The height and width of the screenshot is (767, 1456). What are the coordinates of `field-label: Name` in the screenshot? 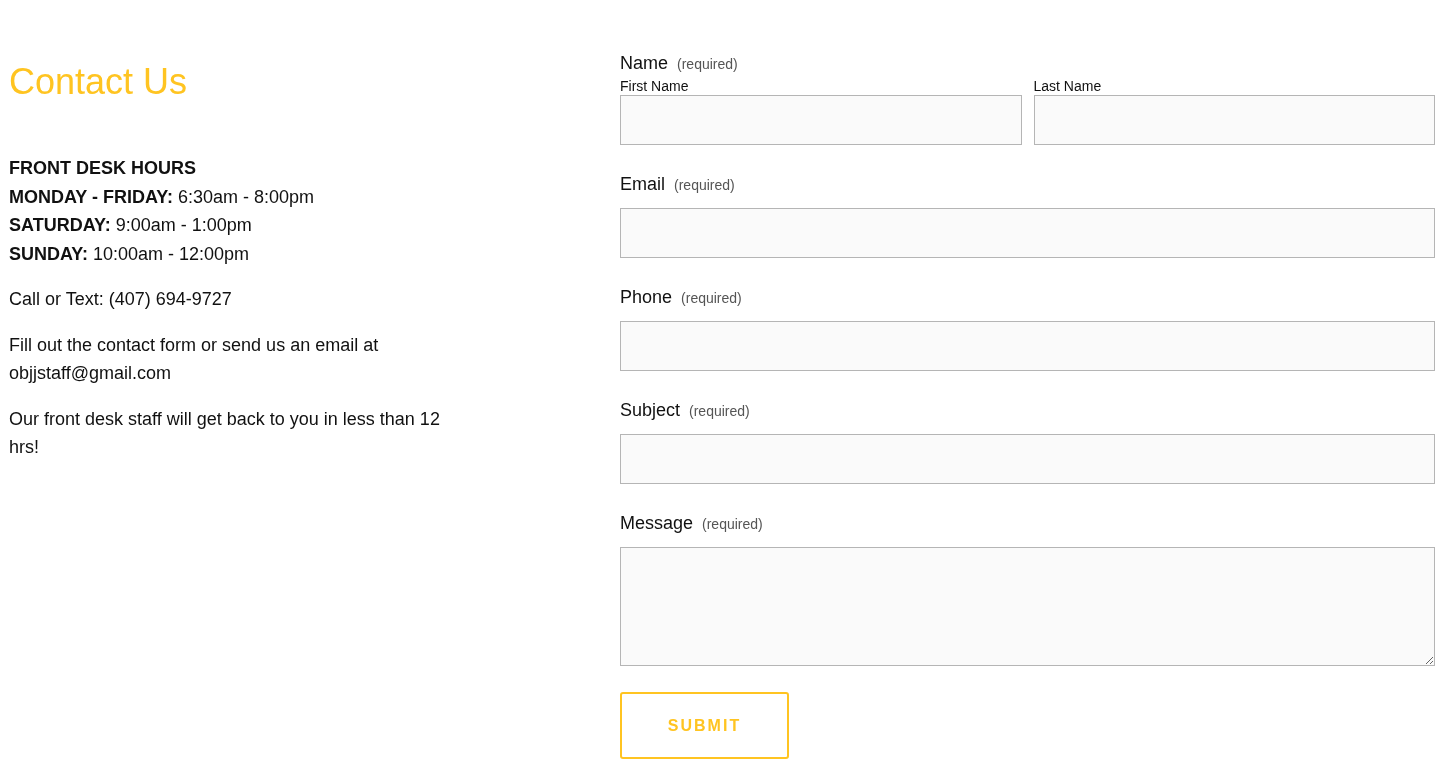 It's located at (644, 63).